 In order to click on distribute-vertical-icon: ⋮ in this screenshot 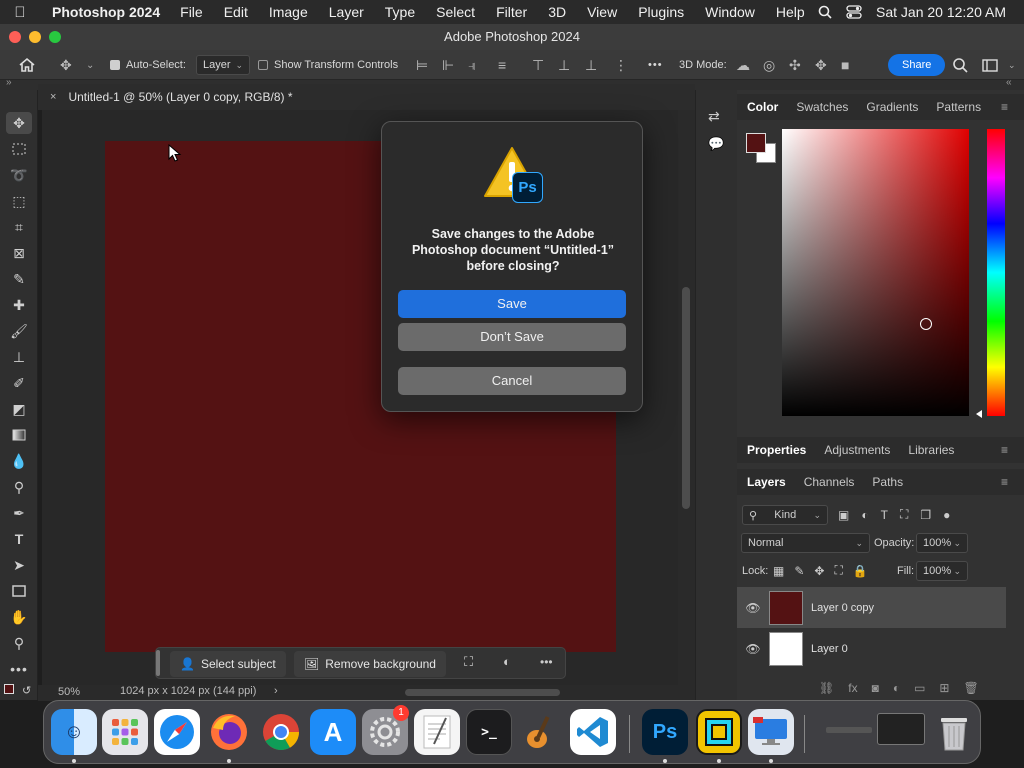, I will do `click(621, 65)`.